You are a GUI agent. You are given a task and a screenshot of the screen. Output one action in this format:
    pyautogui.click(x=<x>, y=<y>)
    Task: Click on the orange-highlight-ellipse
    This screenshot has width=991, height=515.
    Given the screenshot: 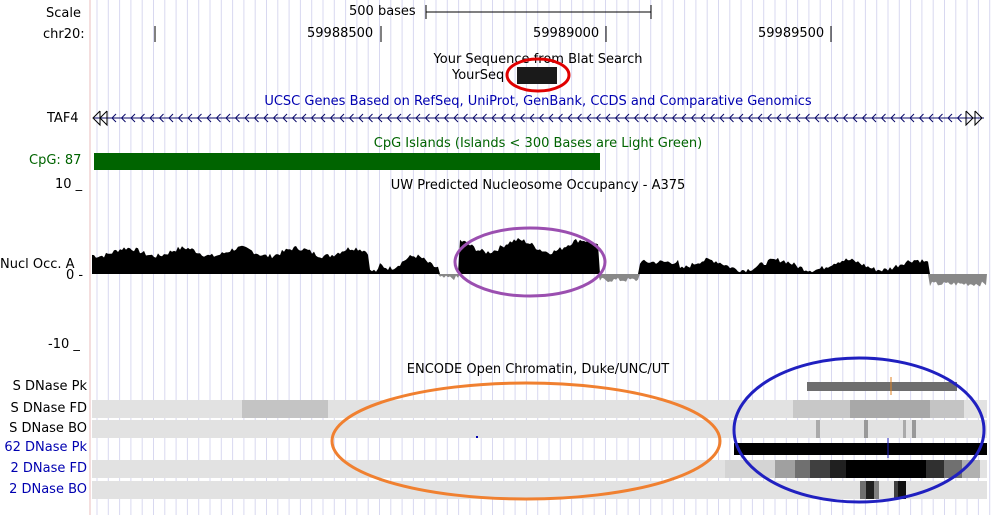 What is the action you would take?
    pyautogui.click(x=526, y=441)
    